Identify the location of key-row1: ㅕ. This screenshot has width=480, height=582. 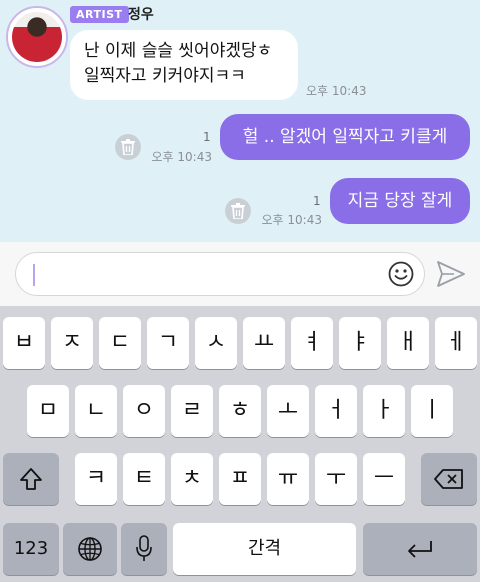
(312, 343).